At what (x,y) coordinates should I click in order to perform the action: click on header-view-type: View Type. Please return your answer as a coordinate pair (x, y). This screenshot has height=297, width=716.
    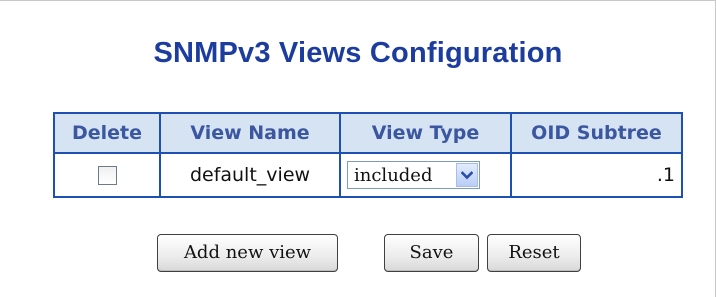
    Looking at the image, I should click on (425, 133).